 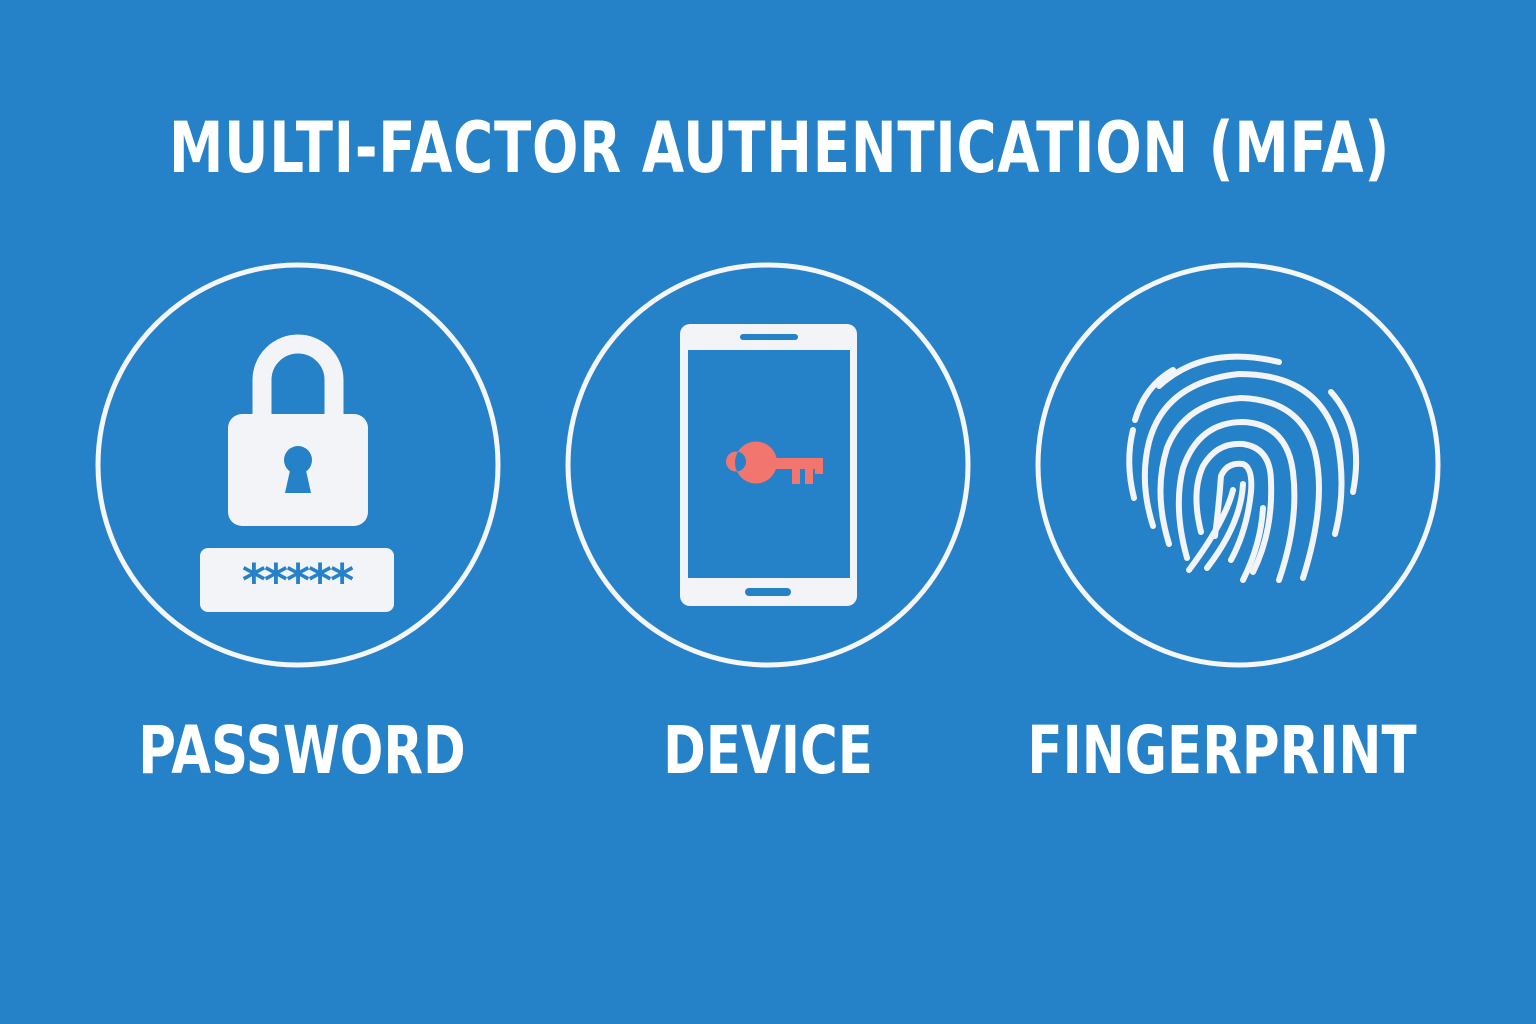 I want to click on page-title: MULTI-FACTOR AUTHENTICATION (MFA), so click(x=779, y=148).